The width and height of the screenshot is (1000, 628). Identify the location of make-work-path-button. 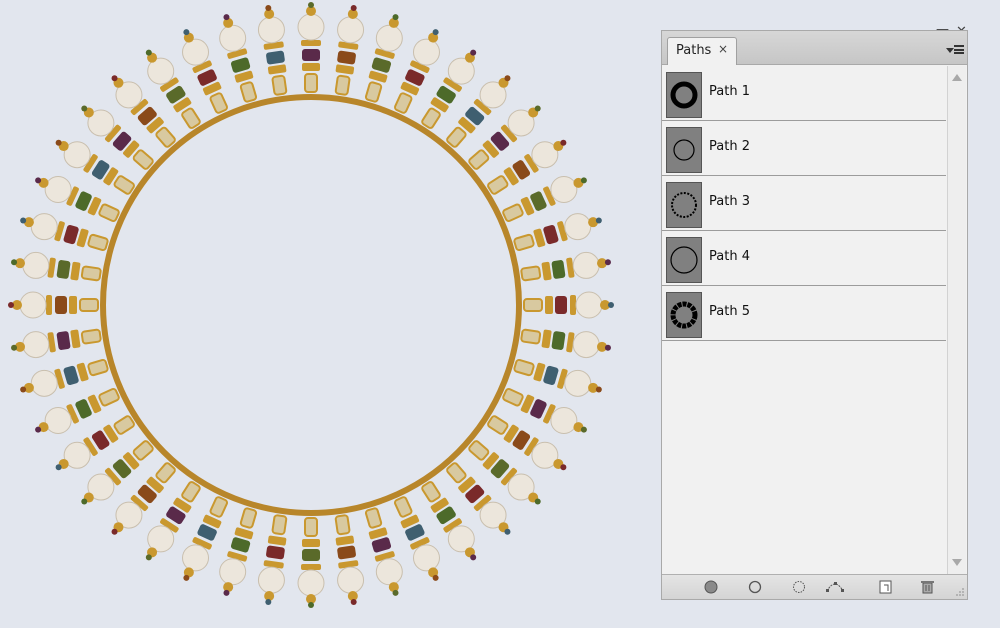
(835, 587).